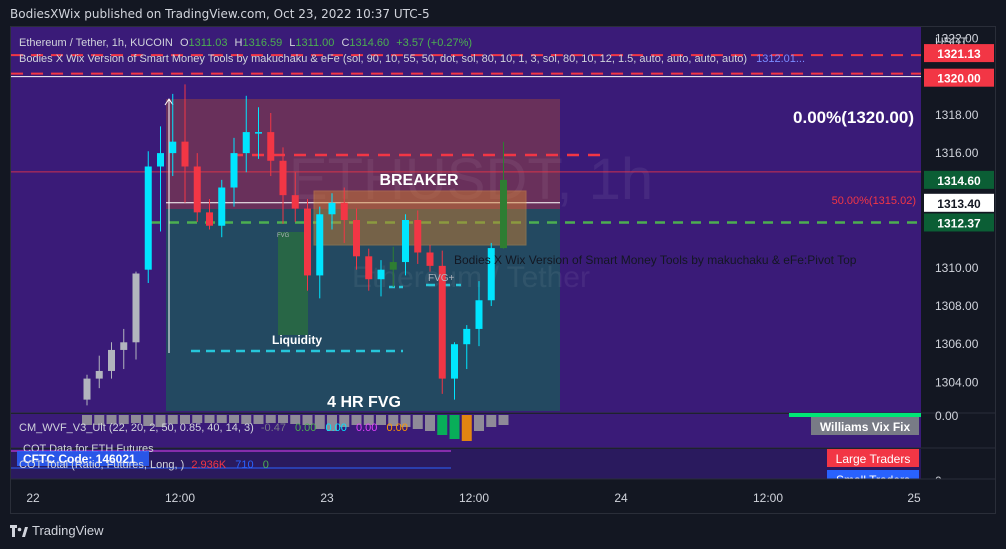  I want to click on wvf-axis-zero: 0.00, so click(947, 416).